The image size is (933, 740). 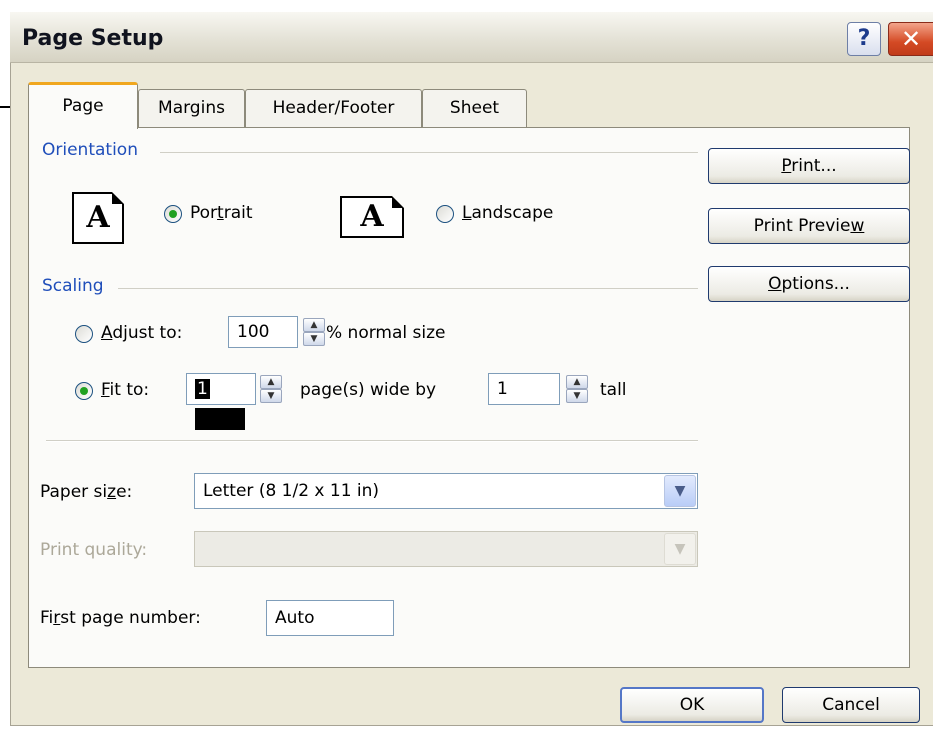 I want to click on orientation-group-label: Orientation, so click(x=90, y=150).